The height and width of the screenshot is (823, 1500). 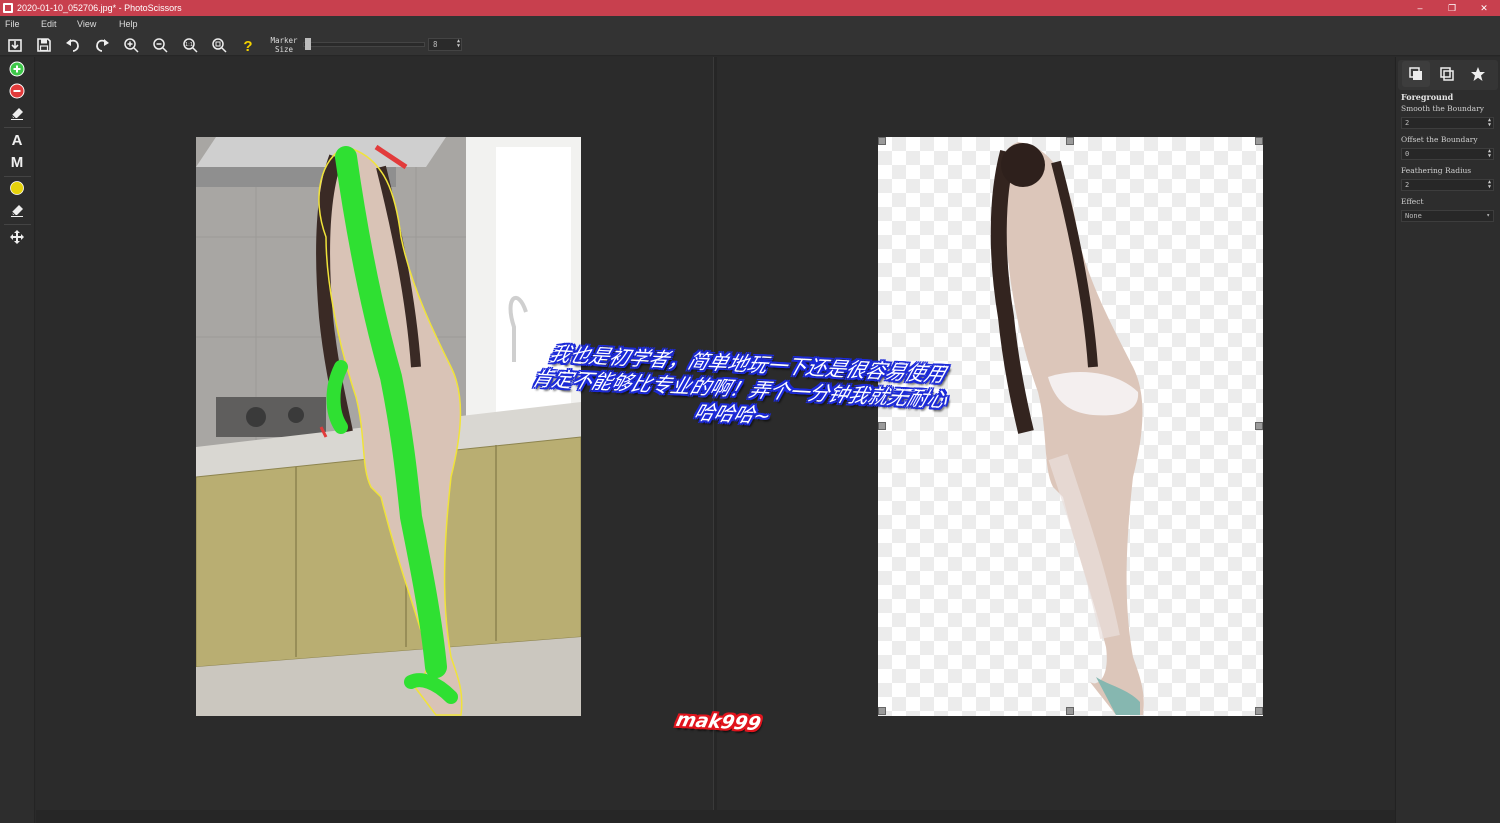 I want to click on status-strip, so click(x=715, y=816).